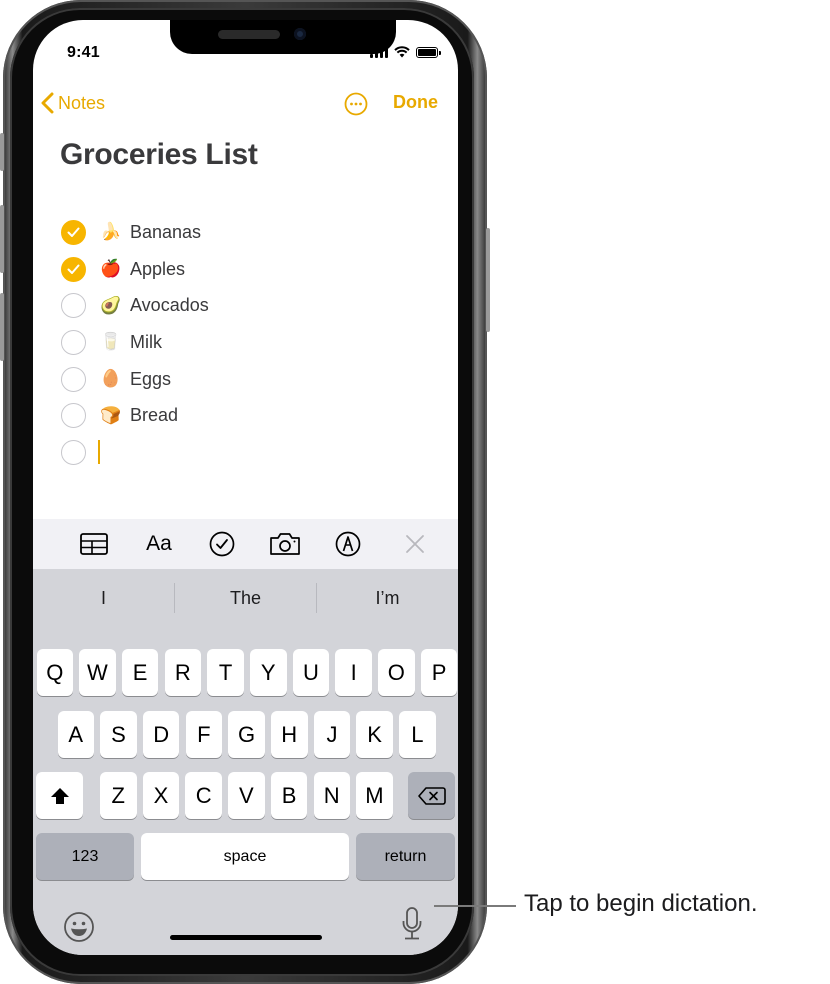 Image resolution: width=830 pixels, height=984 pixels. I want to click on key-r: R, so click(183, 672).